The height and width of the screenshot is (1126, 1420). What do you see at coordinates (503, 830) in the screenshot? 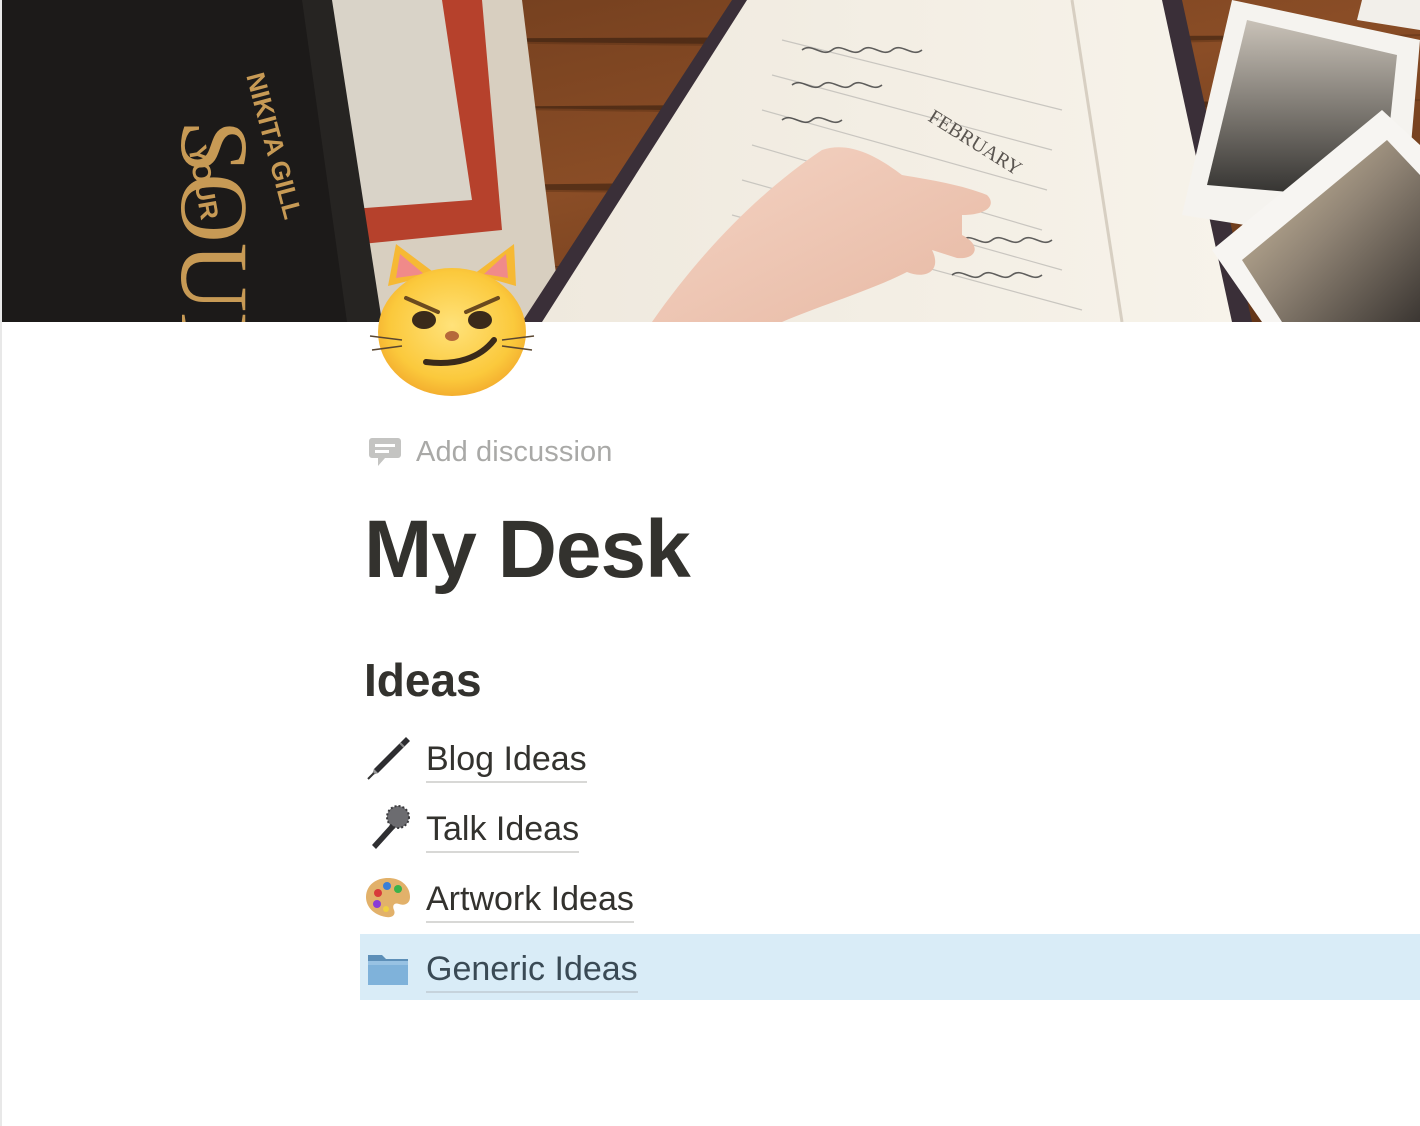
I see `page-link-label: Talk Ideas` at bounding box center [503, 830].